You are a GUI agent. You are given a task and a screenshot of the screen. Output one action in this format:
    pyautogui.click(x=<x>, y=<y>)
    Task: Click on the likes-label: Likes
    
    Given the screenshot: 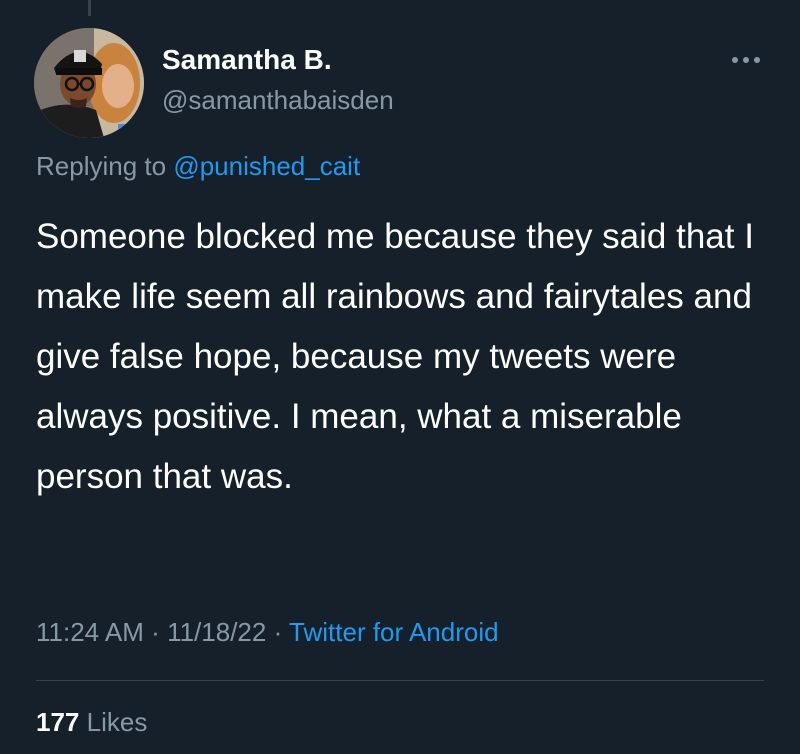 What is the action you would take?
    pyautogui.click(x=117, y=722)
    